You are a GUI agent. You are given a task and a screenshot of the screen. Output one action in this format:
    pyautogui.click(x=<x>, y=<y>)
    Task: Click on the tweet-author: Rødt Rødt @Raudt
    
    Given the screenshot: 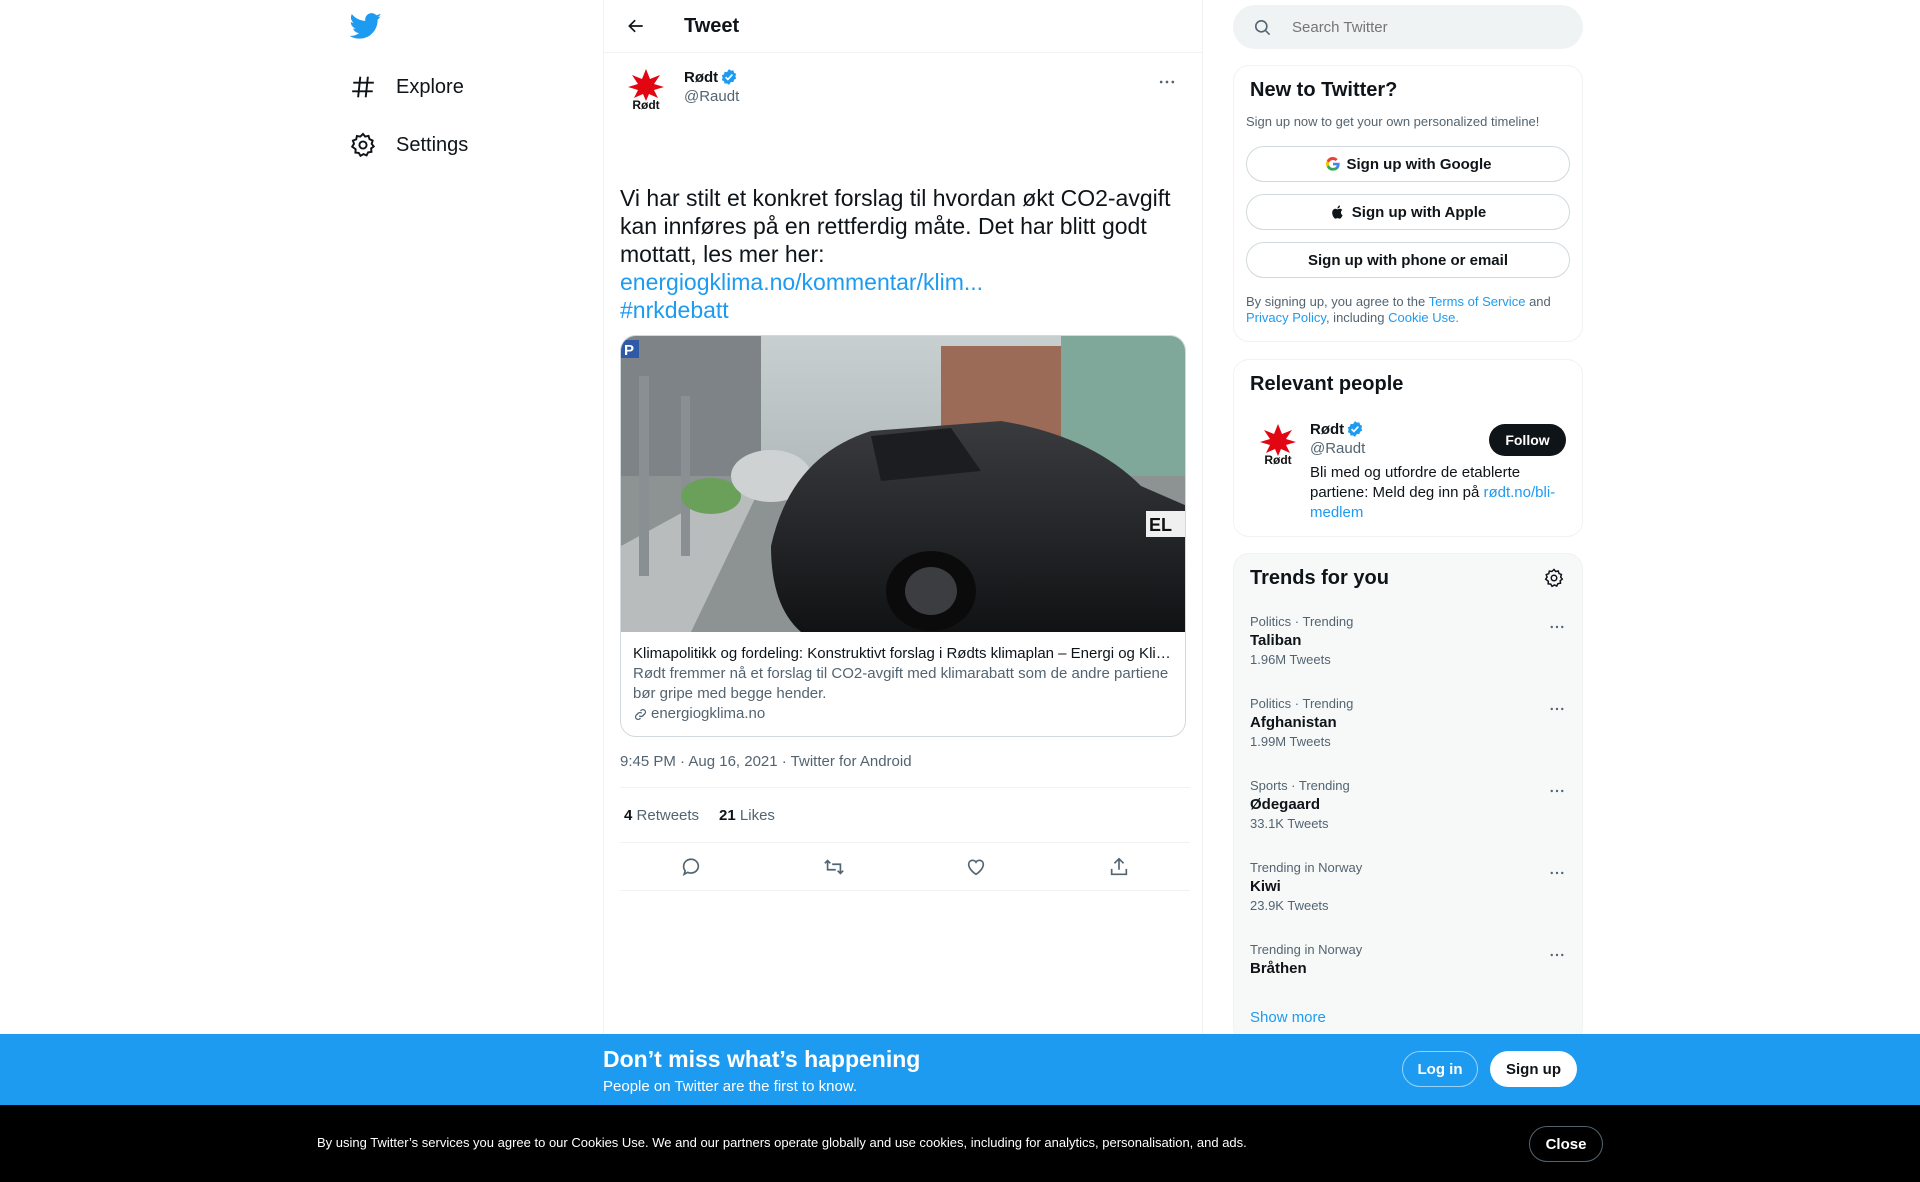 What is the action you would take?
    pyautogui.click(x=903, y=89)
    